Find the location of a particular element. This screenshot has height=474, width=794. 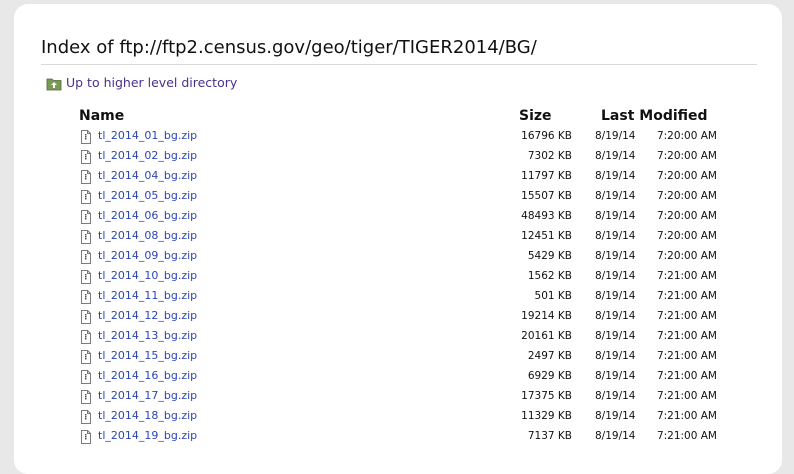

file-link: tl_2014_15_bg.zip is located at coordinates (147, 355).